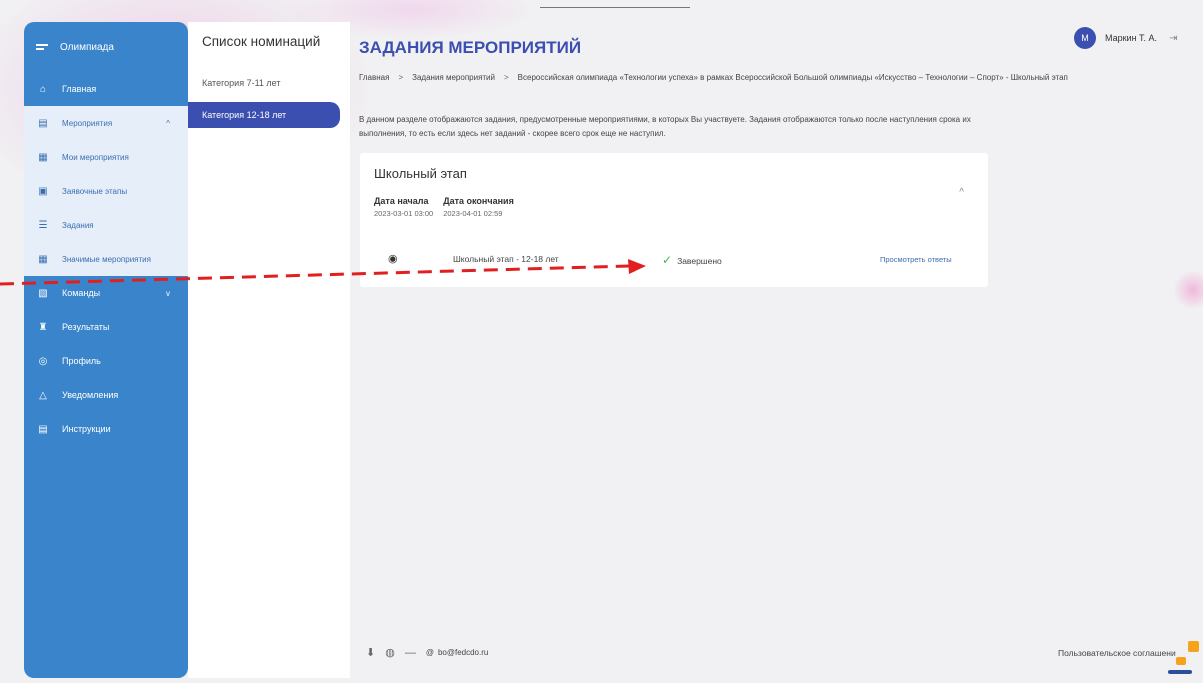  I want to click on logout-icon: ⇥, so click(1173, 38).